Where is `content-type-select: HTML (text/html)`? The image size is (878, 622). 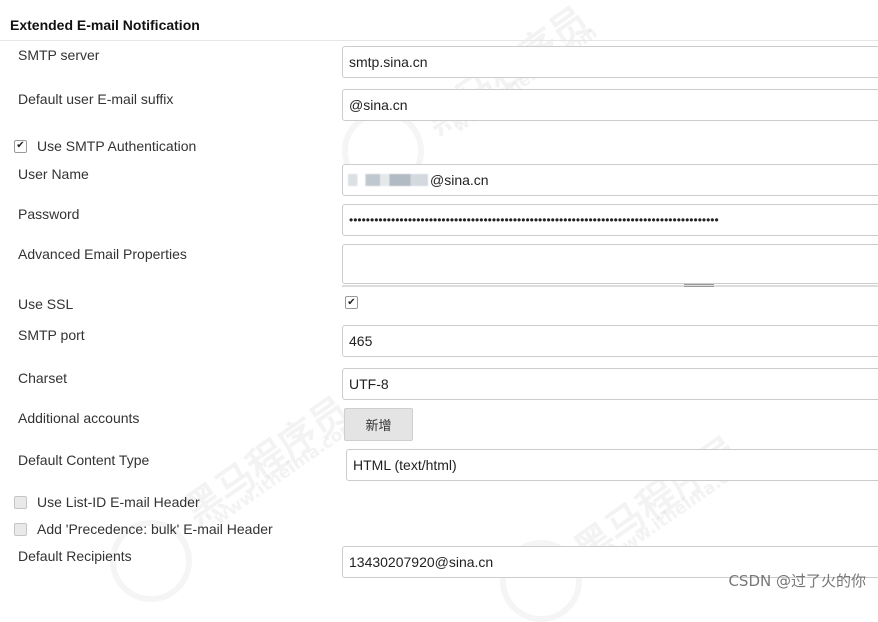 content-type-select: HTML (text/html) is located at coordinates (612, 465).